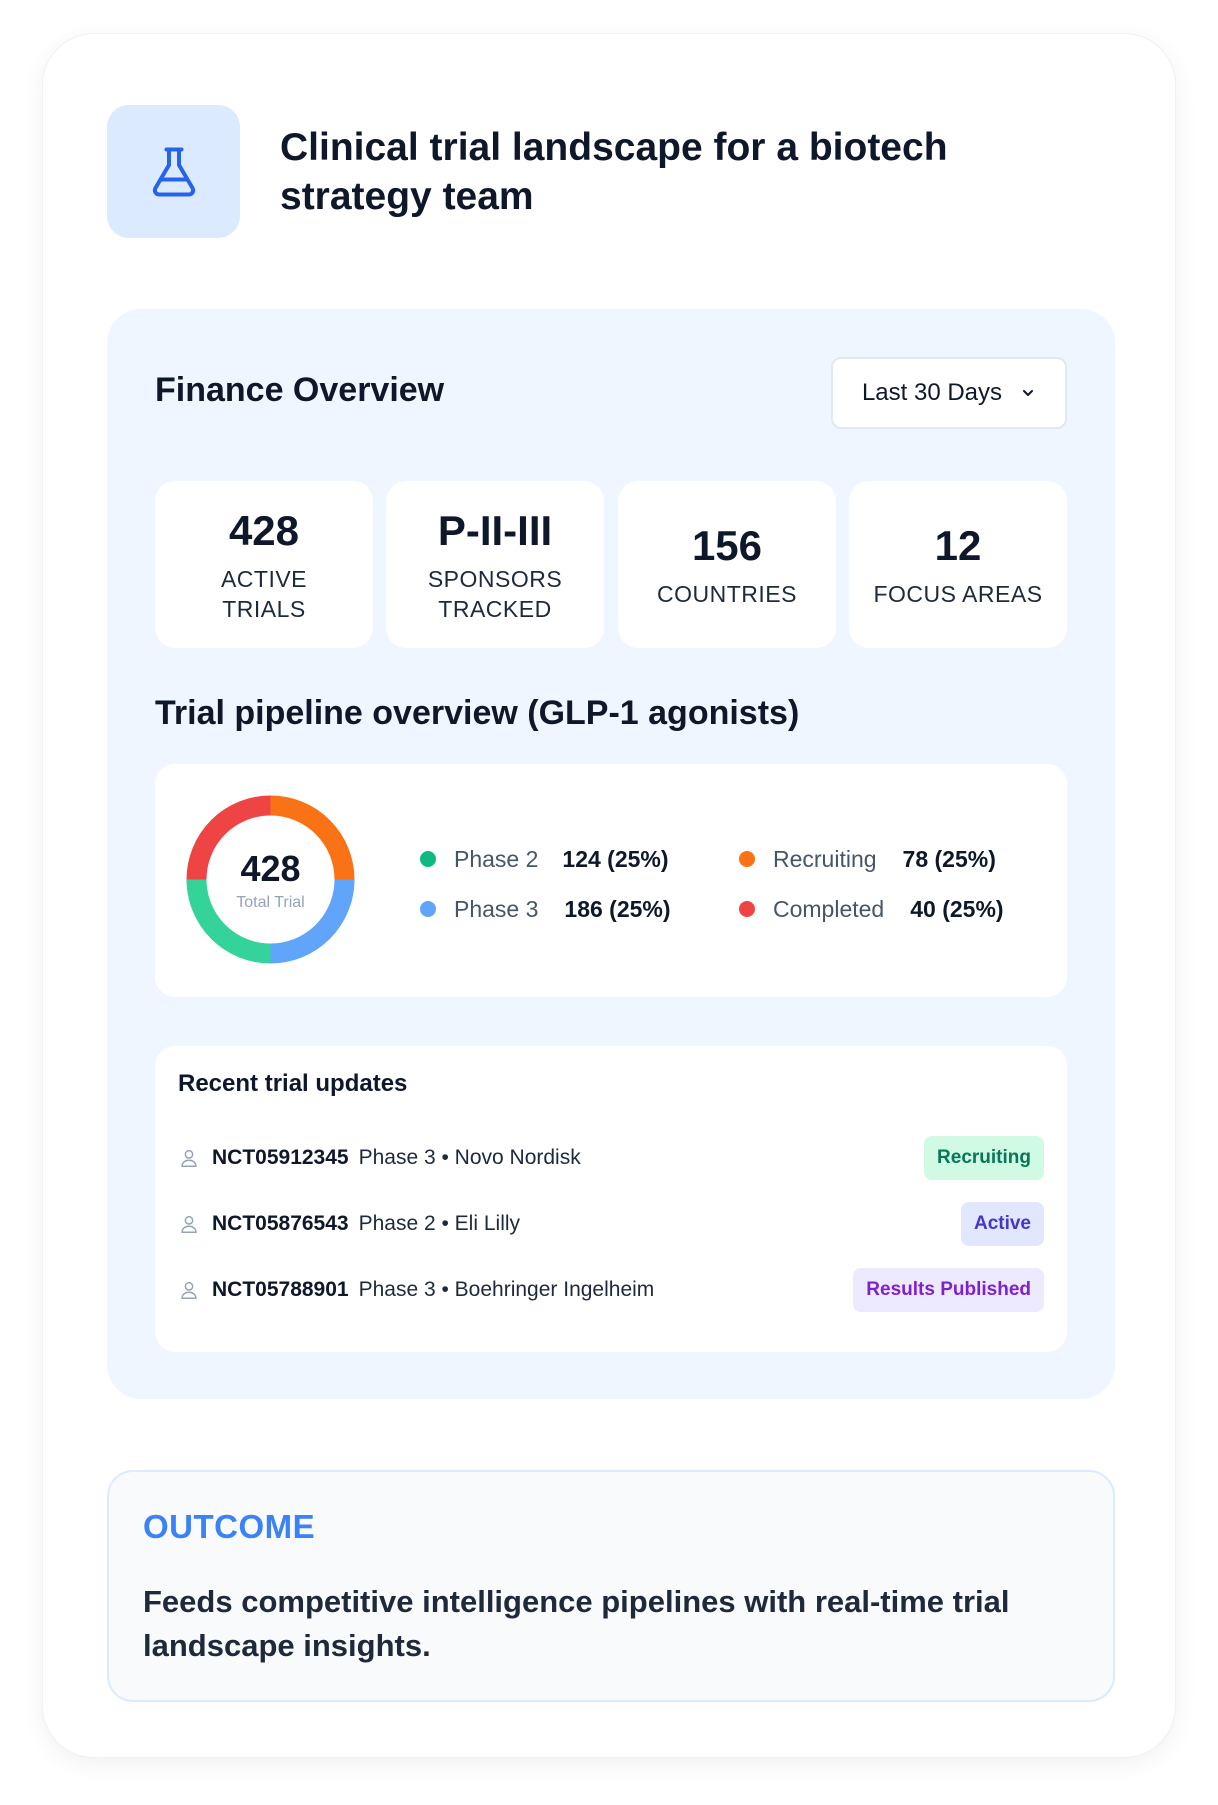  What do you see at coordinates (829, 908) in the screenshot?
I see `legend-label: Completed` at bounding box center [829, 908].